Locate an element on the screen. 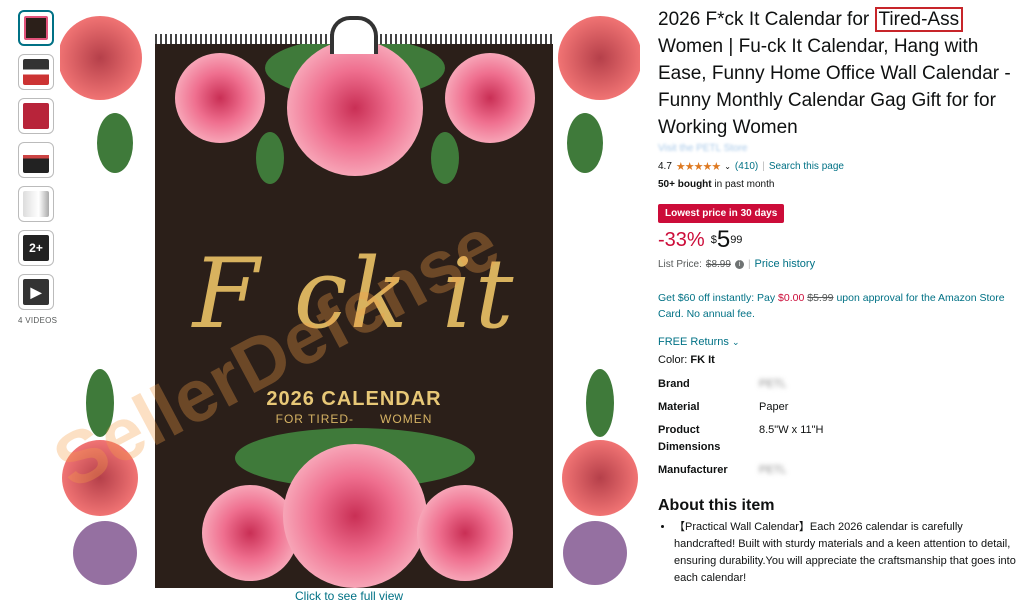 This screenshot has width=1024, height=614. card-offer-price: $0.00 is located at coordinates (791, 298).